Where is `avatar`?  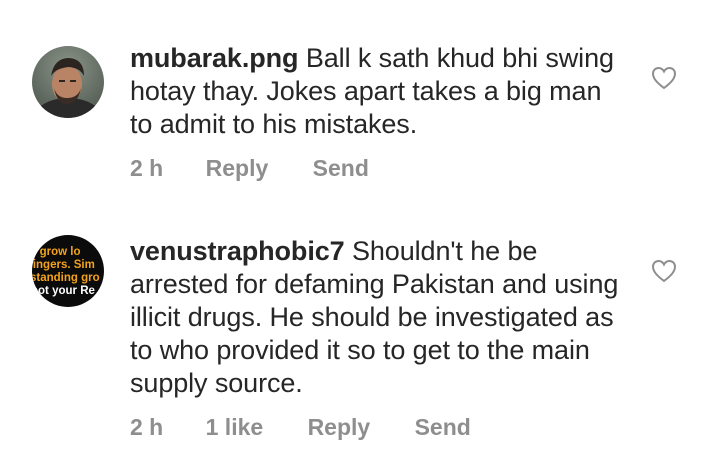 avatar is located at coordinates (68, 82).